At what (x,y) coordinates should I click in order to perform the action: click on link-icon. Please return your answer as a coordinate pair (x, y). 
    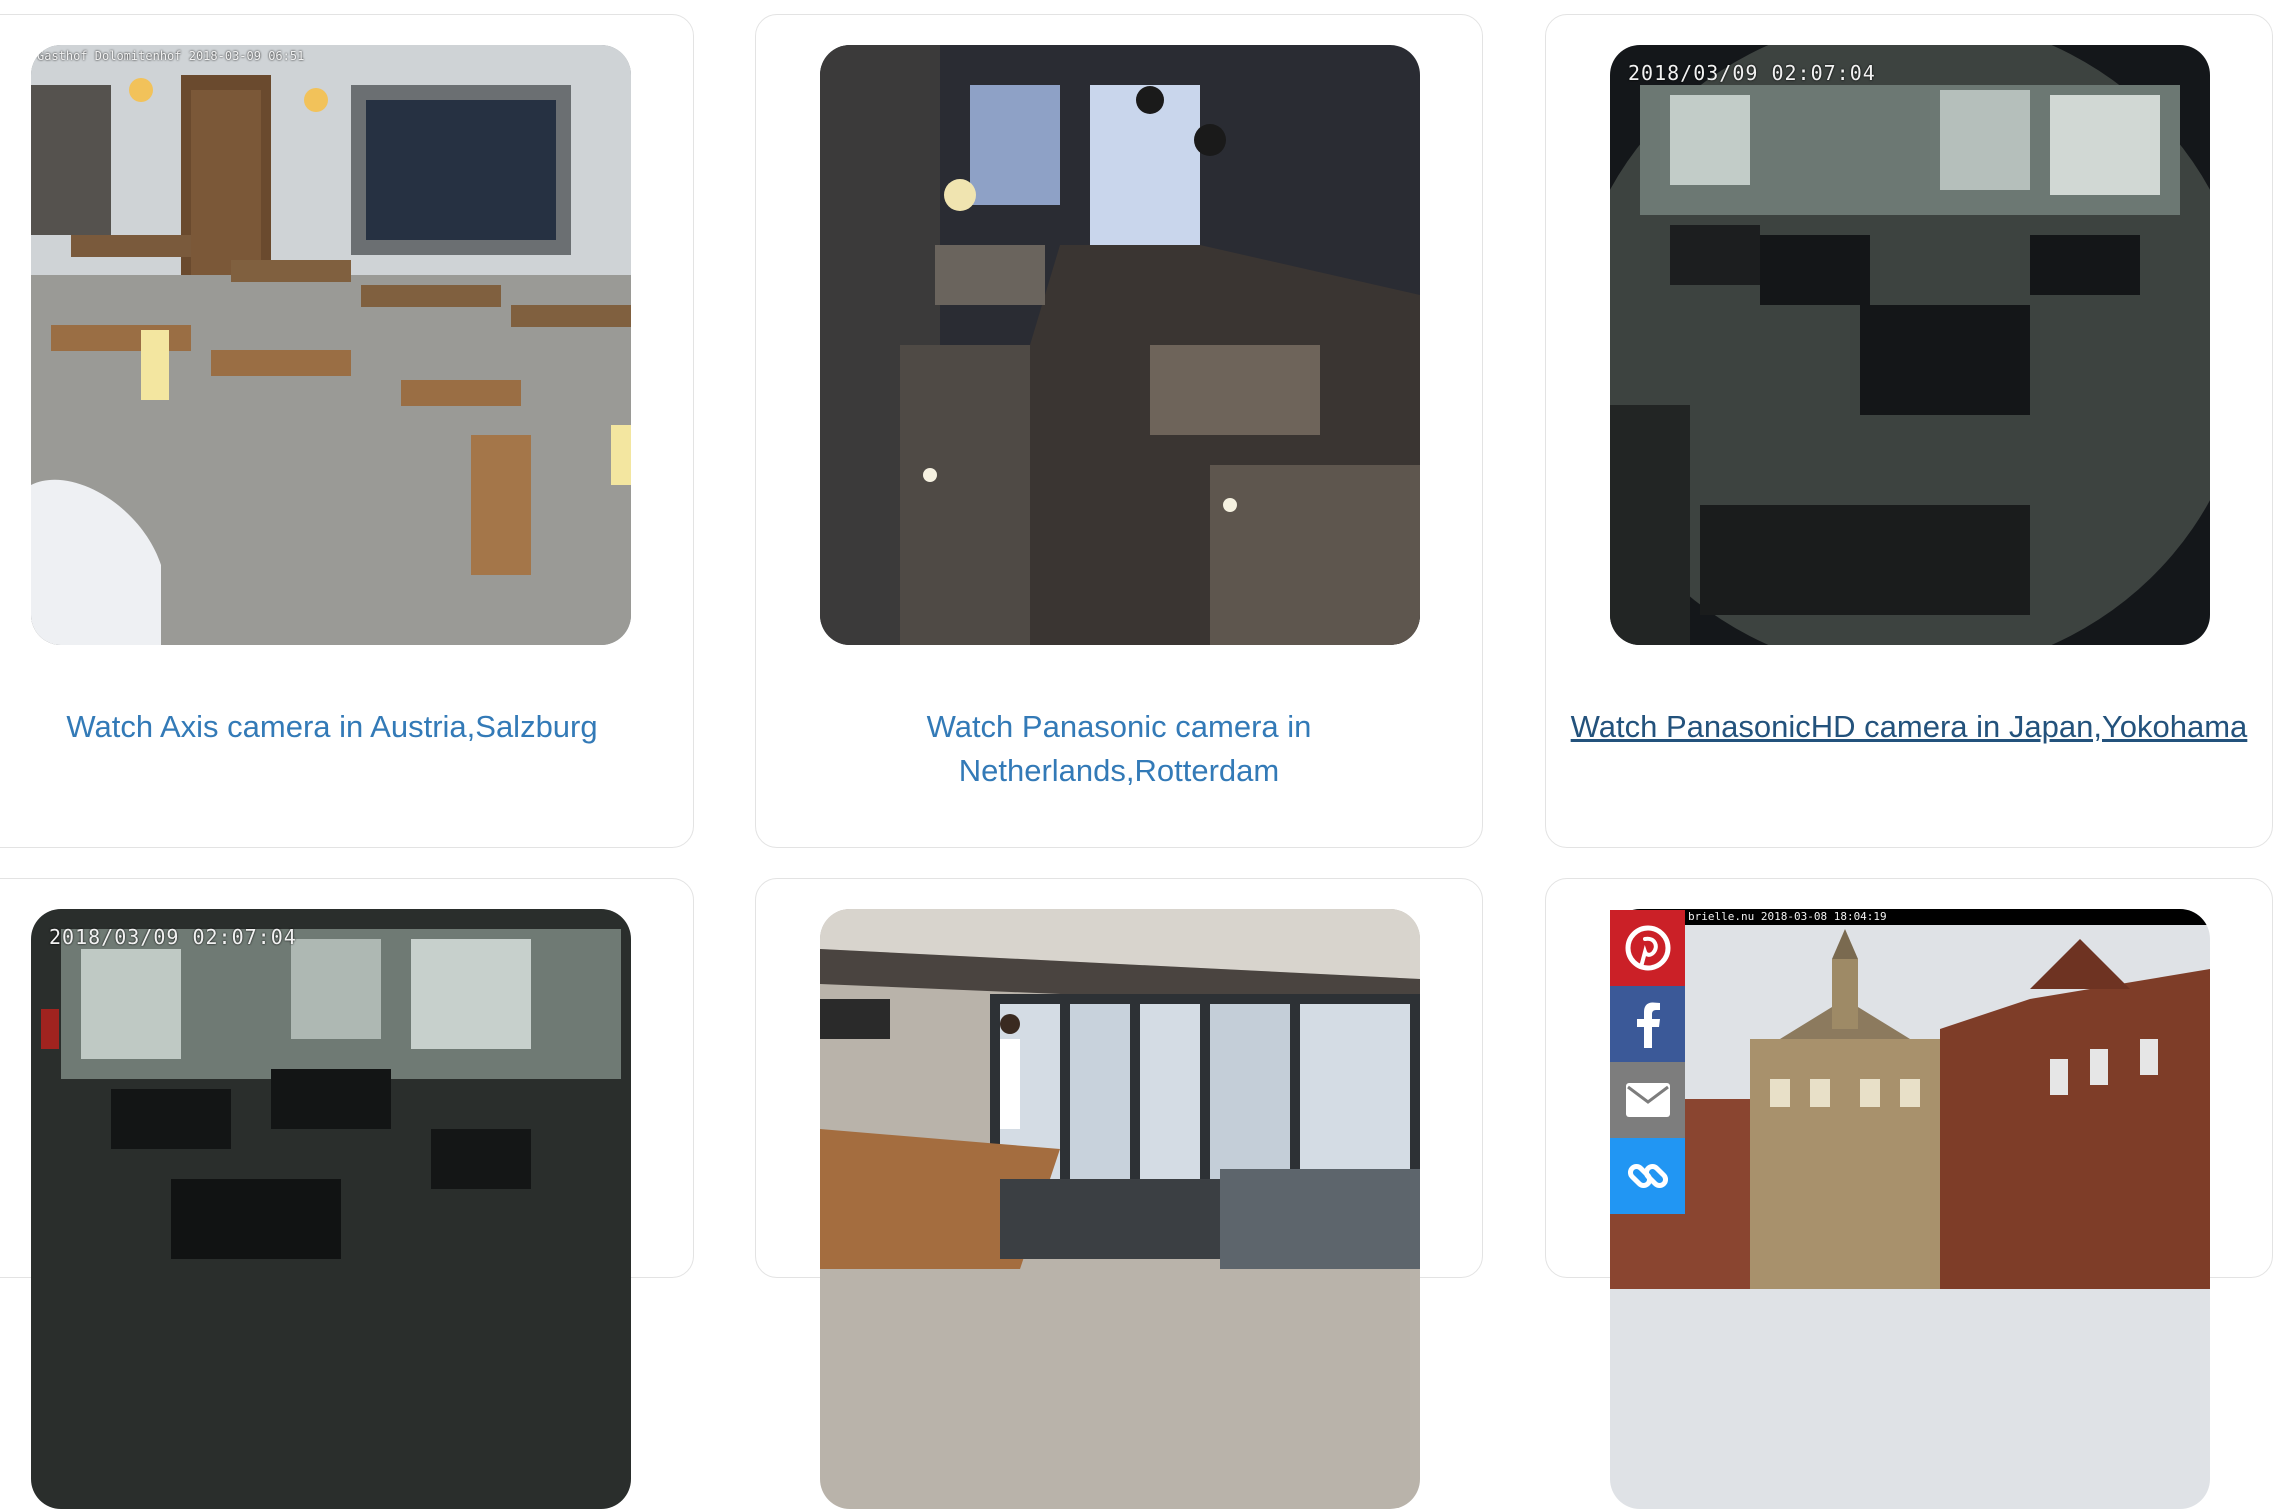
    Looking at the image, I should click on (1647, 1176).